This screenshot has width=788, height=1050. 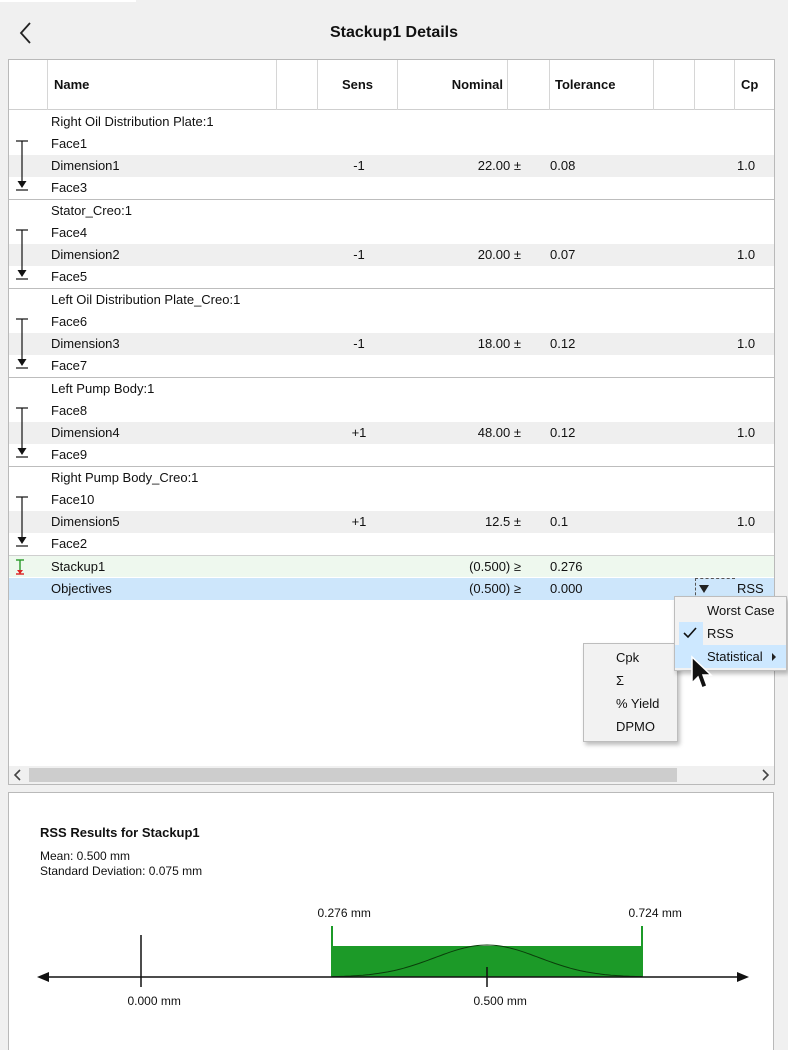 I want to click on menu-item-worst-case: Worst Case, so click(x=730, y=610).